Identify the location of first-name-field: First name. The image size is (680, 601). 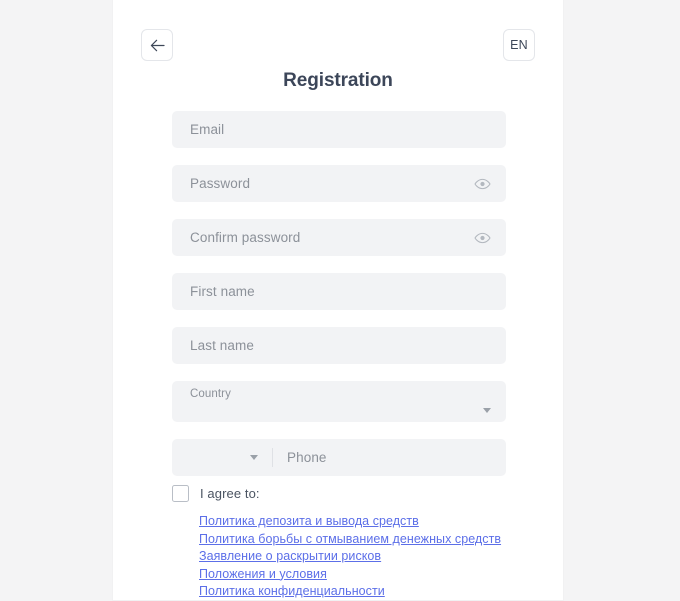
(339, 291).